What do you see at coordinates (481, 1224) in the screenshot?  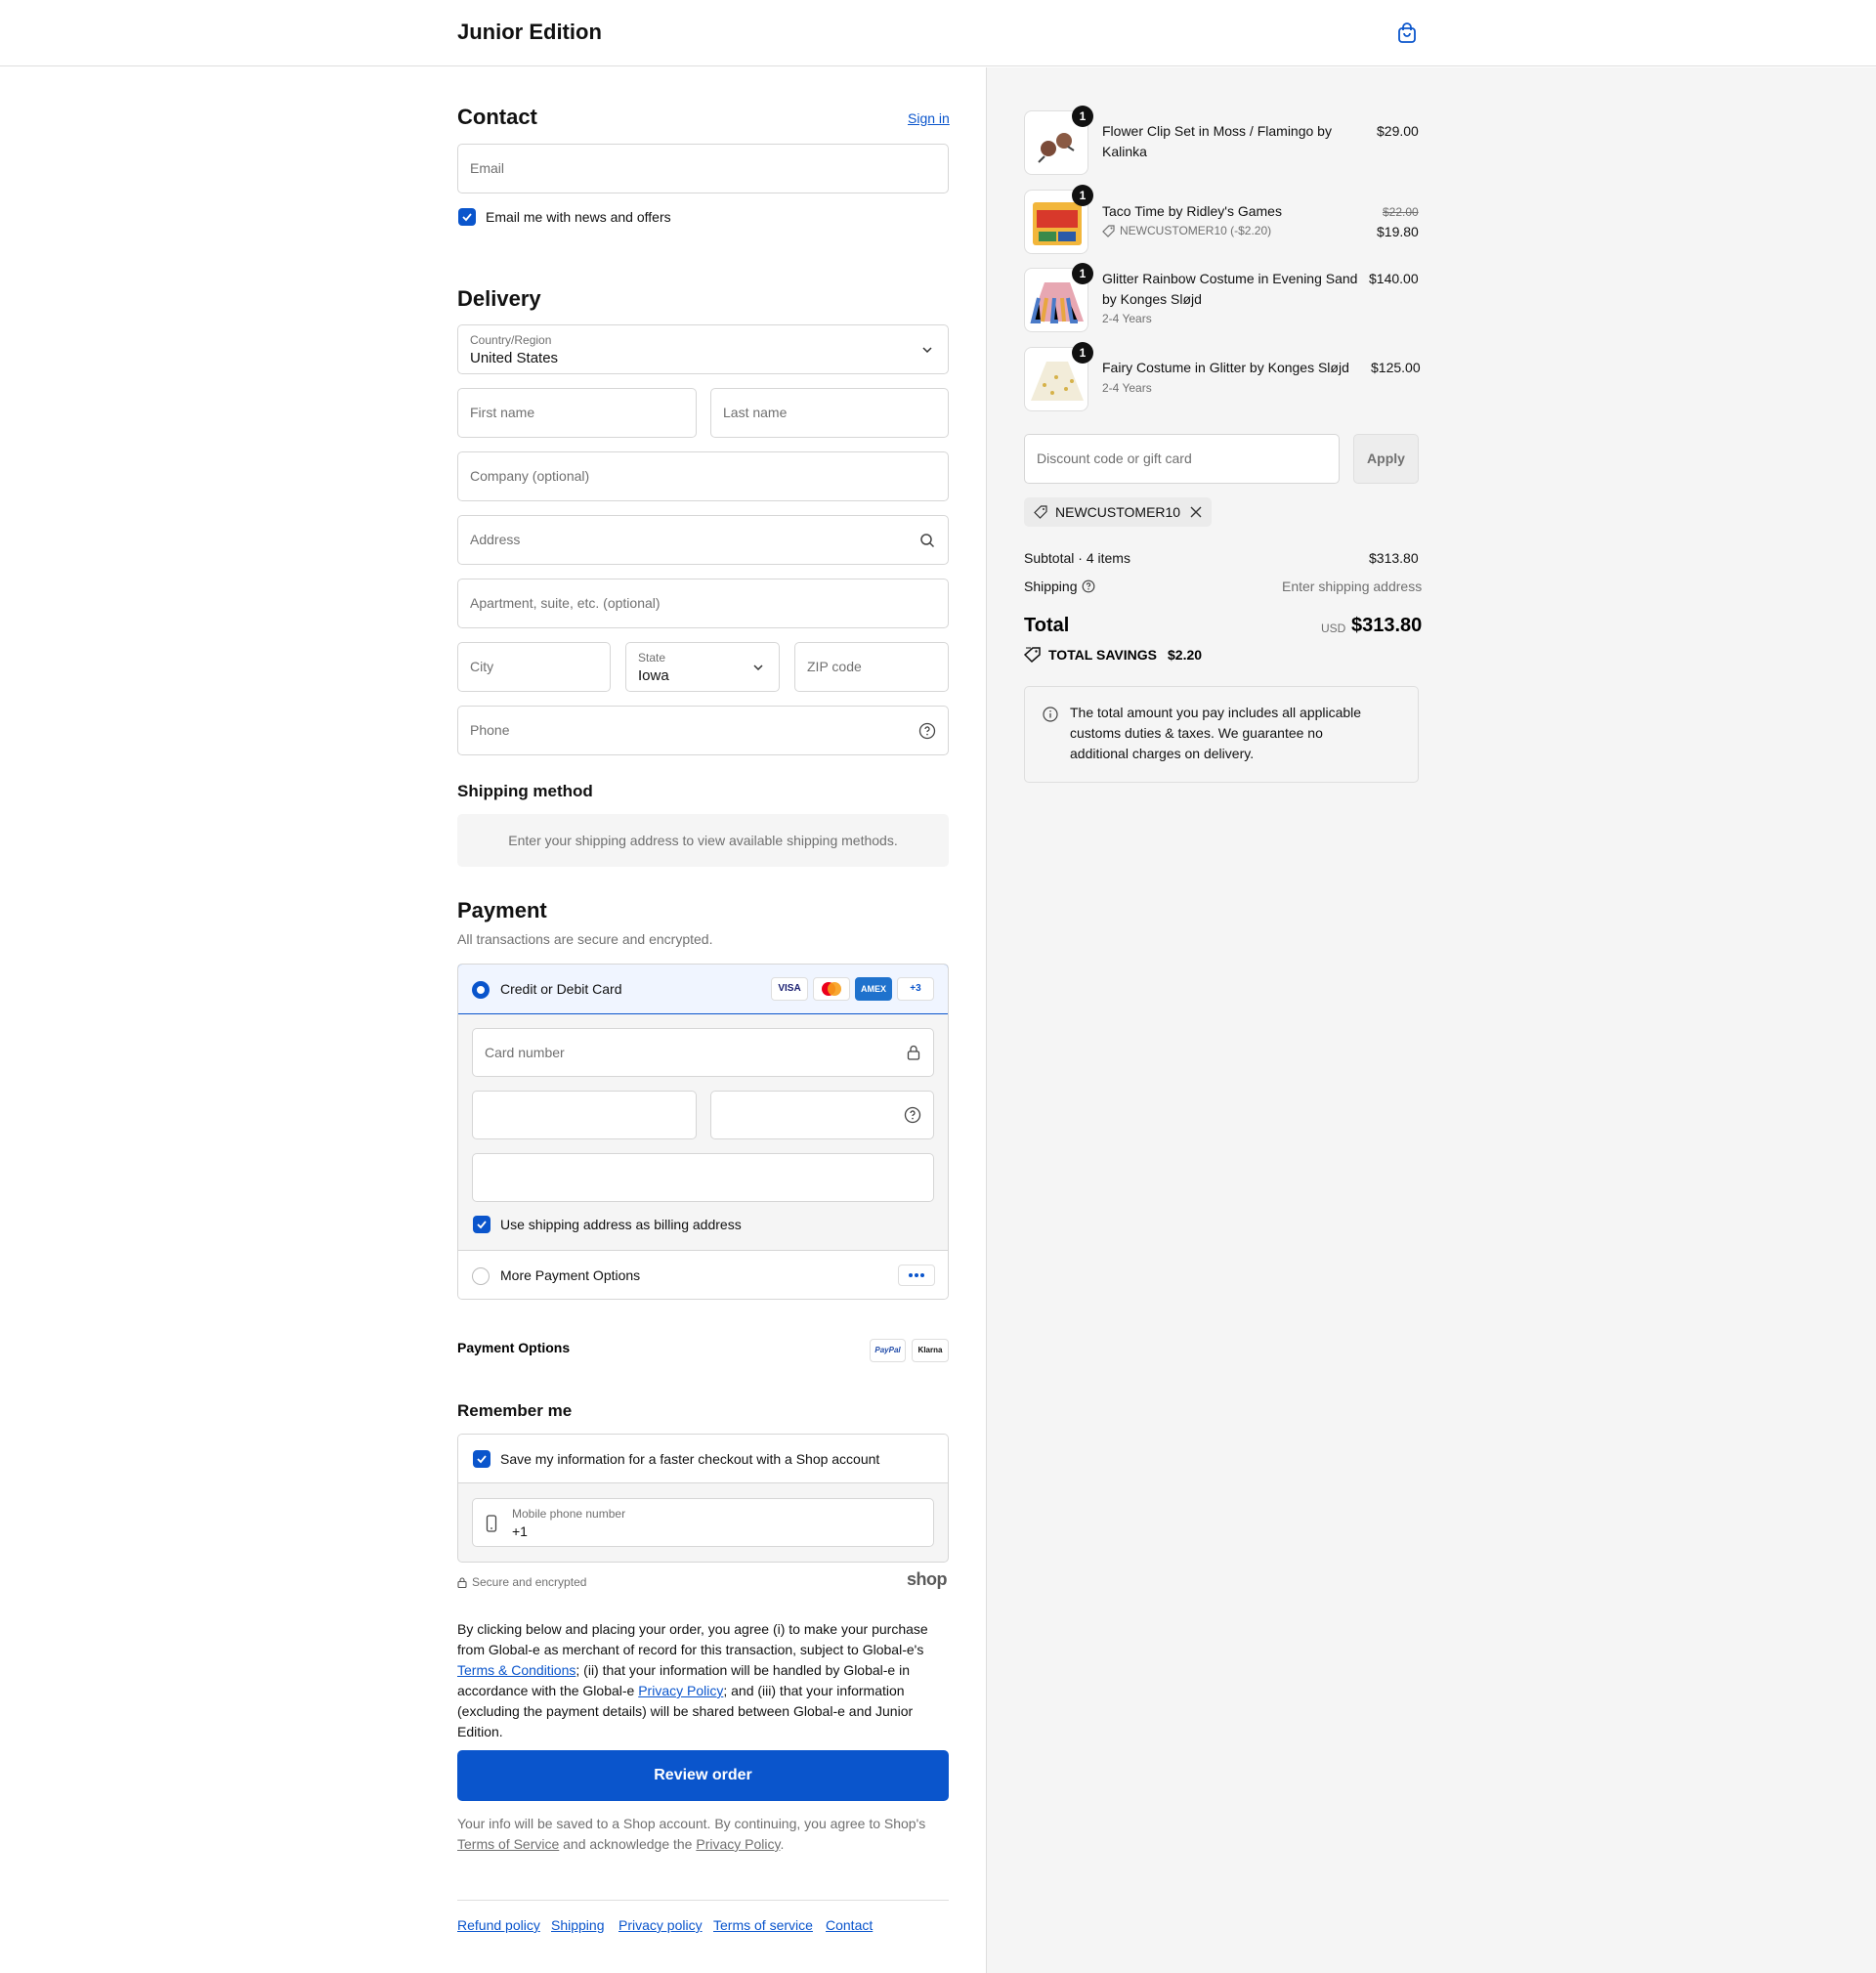 I see `billing-checkbox` at bounding box center [481, 1224].